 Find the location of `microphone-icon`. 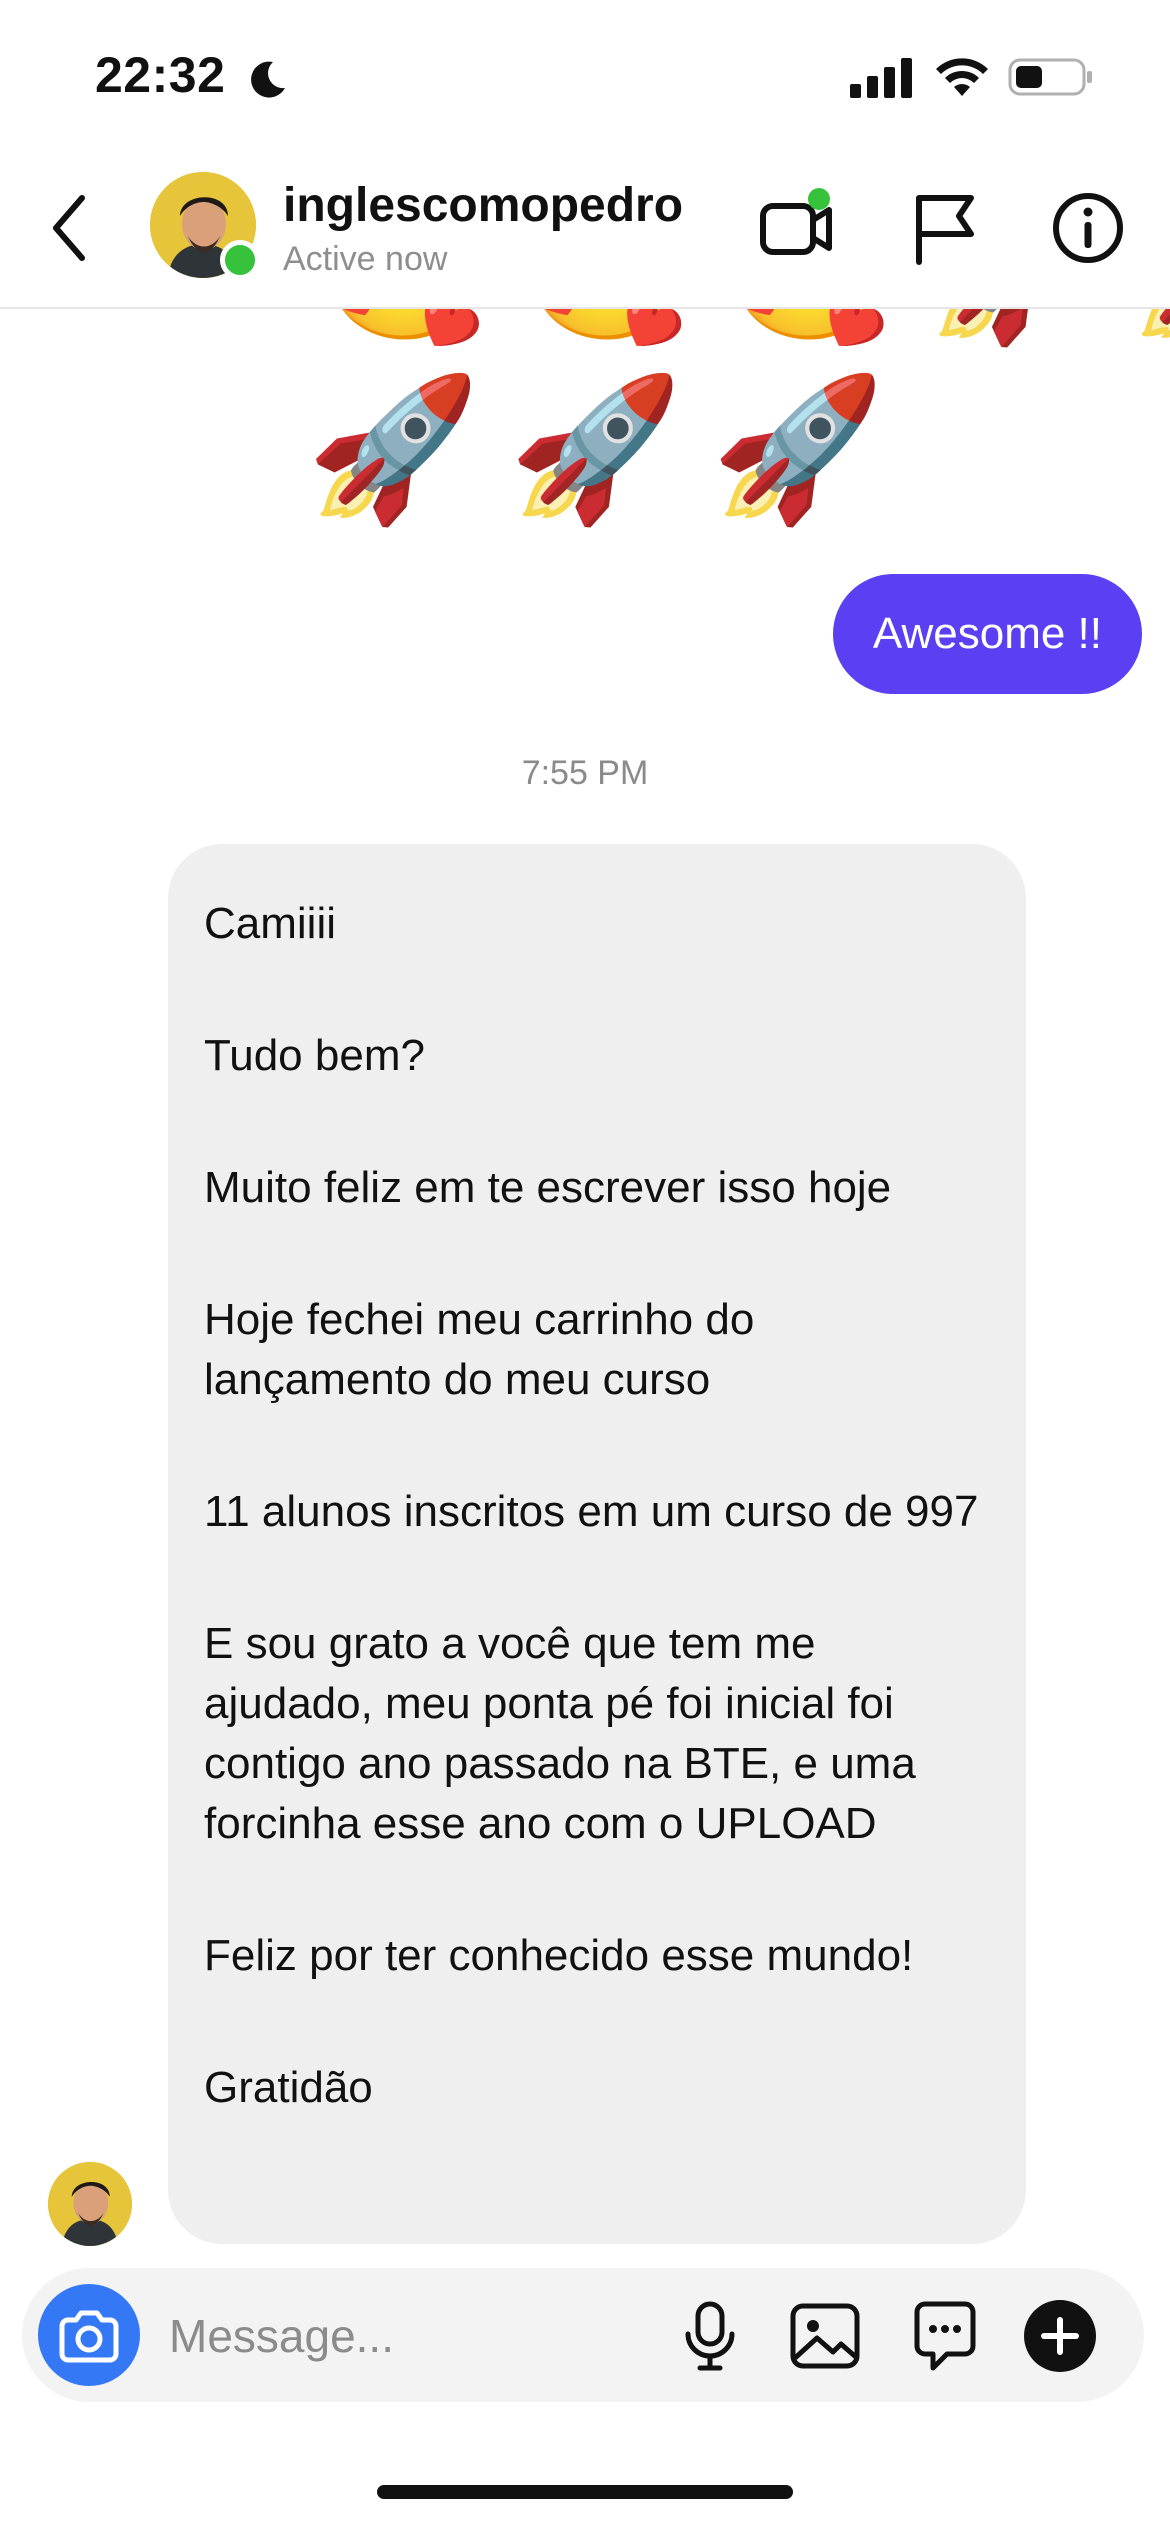

microphone-icon is located at coordinates (710, 2336).